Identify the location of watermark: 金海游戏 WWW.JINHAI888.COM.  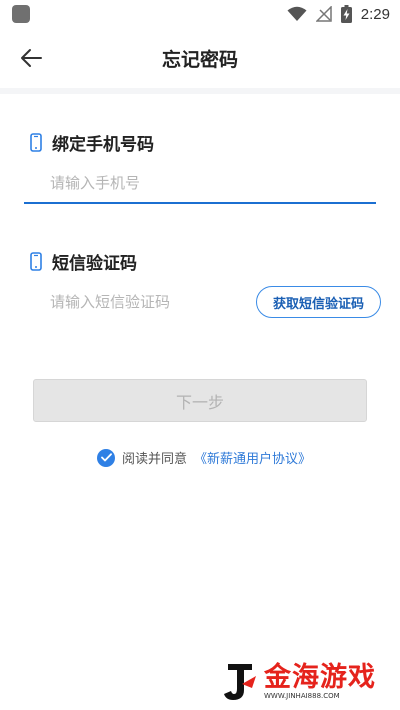
(299, 682).